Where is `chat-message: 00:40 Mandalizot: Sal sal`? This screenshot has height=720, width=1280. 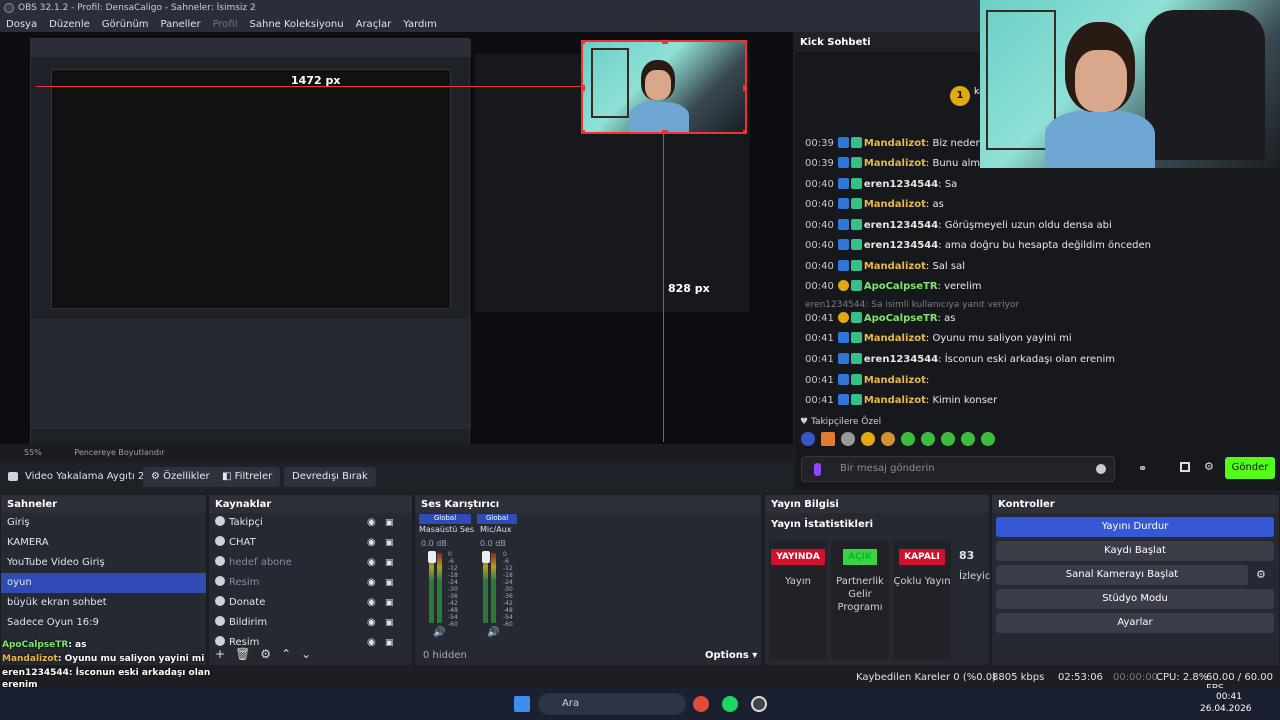
chat-message: 00:40 Mandalizot: Sal sal is located at coordinates (885, 266).